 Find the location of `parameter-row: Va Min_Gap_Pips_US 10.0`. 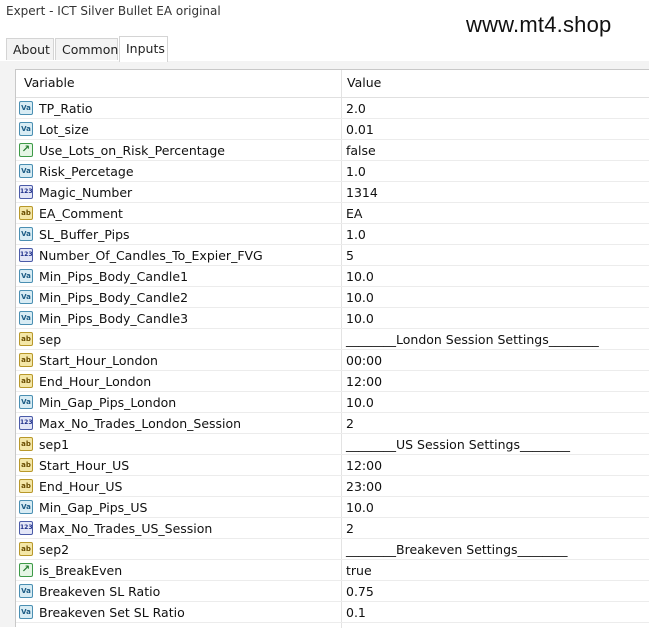

parameter-row: Va Min_Gap_Pips_US 10.0 is located at coordinates (332, 507).